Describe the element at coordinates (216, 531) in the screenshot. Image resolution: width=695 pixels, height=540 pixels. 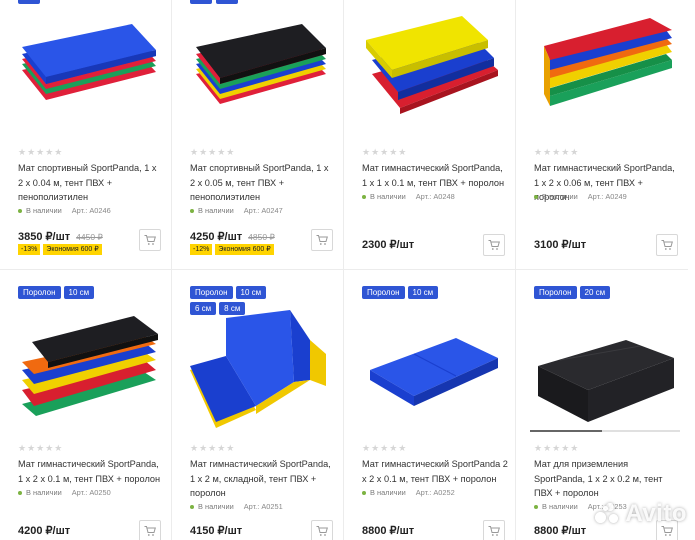
I see `current-price: 4150 ₽/шт` at that location.